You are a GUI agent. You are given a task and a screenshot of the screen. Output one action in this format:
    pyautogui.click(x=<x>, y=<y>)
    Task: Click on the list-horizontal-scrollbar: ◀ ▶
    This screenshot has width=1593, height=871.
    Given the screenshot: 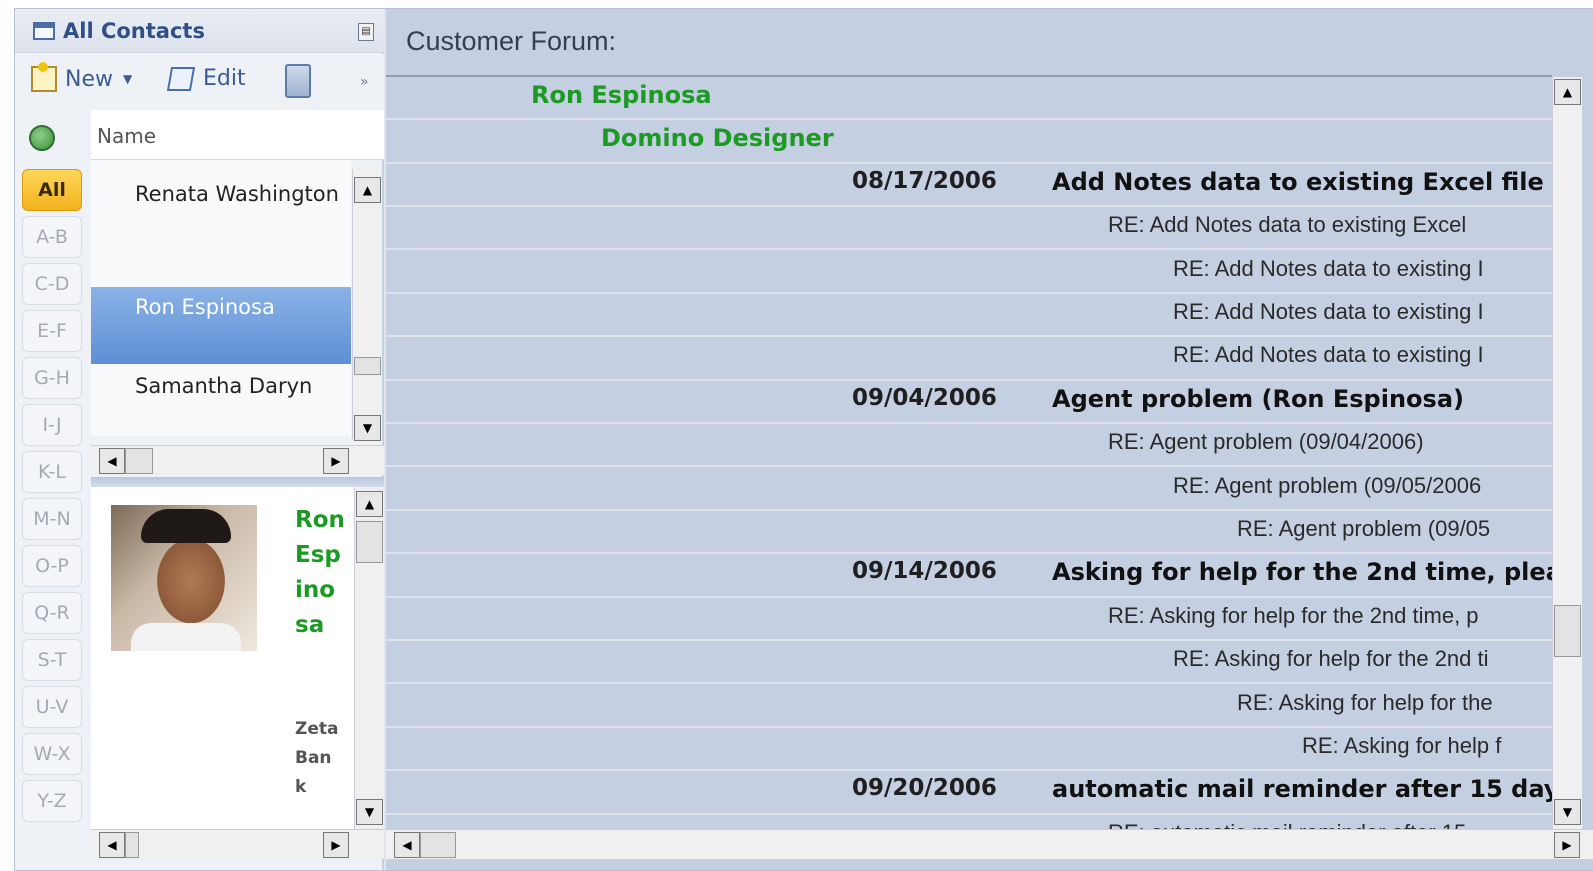 What is the action you would take?
    pyautogui.click(x=237, y=460)
    